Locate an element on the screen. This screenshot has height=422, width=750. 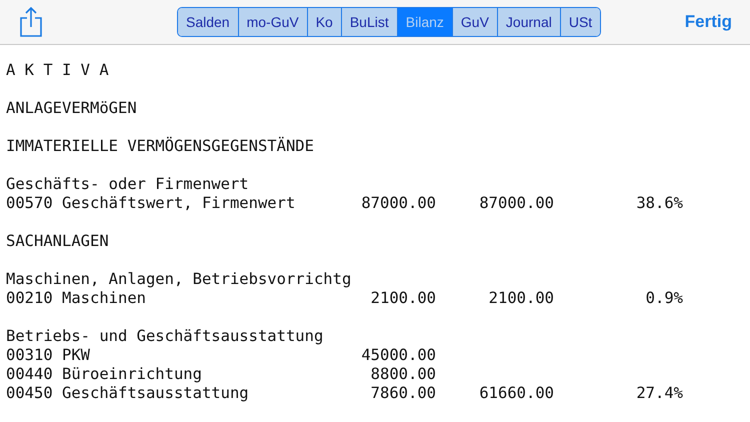
amount-text: 7860.00 is located at coordinates (403, 393).